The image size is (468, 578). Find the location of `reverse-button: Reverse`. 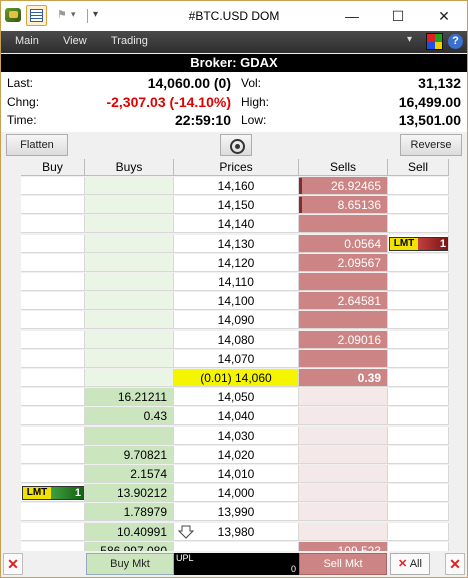

reverse-button: Reverse is located at coordinates (431, 145).